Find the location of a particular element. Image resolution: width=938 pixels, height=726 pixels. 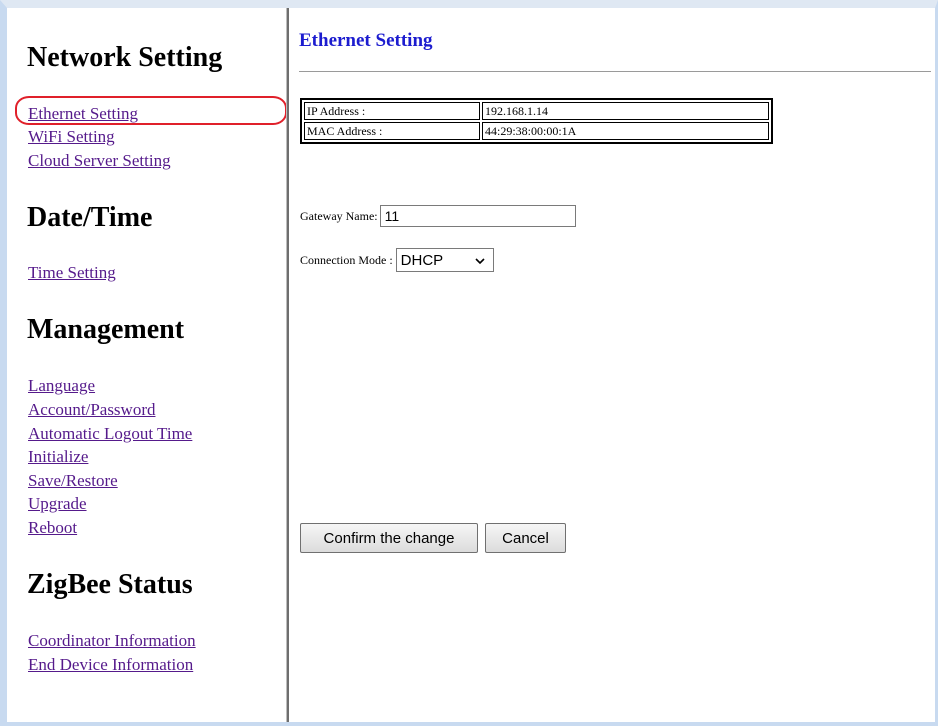

connection-mode-row: Connection Mode : DHCP is located at coordinates (397, 260).